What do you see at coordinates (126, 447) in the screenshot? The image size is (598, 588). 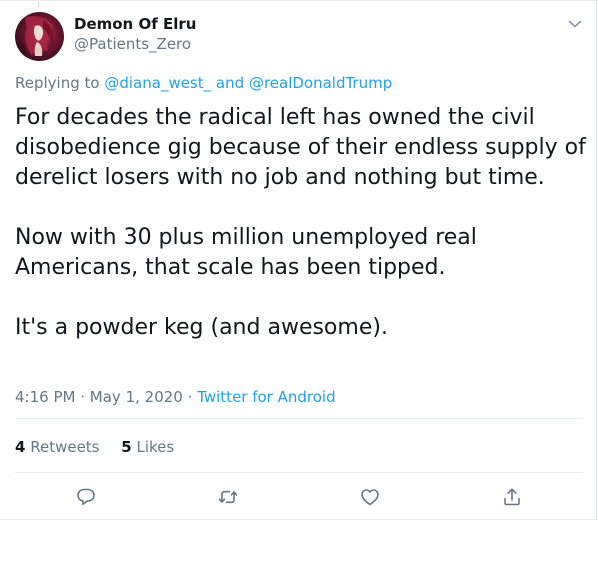 I see `likes-count: 5` at bounding box center [126, 447].